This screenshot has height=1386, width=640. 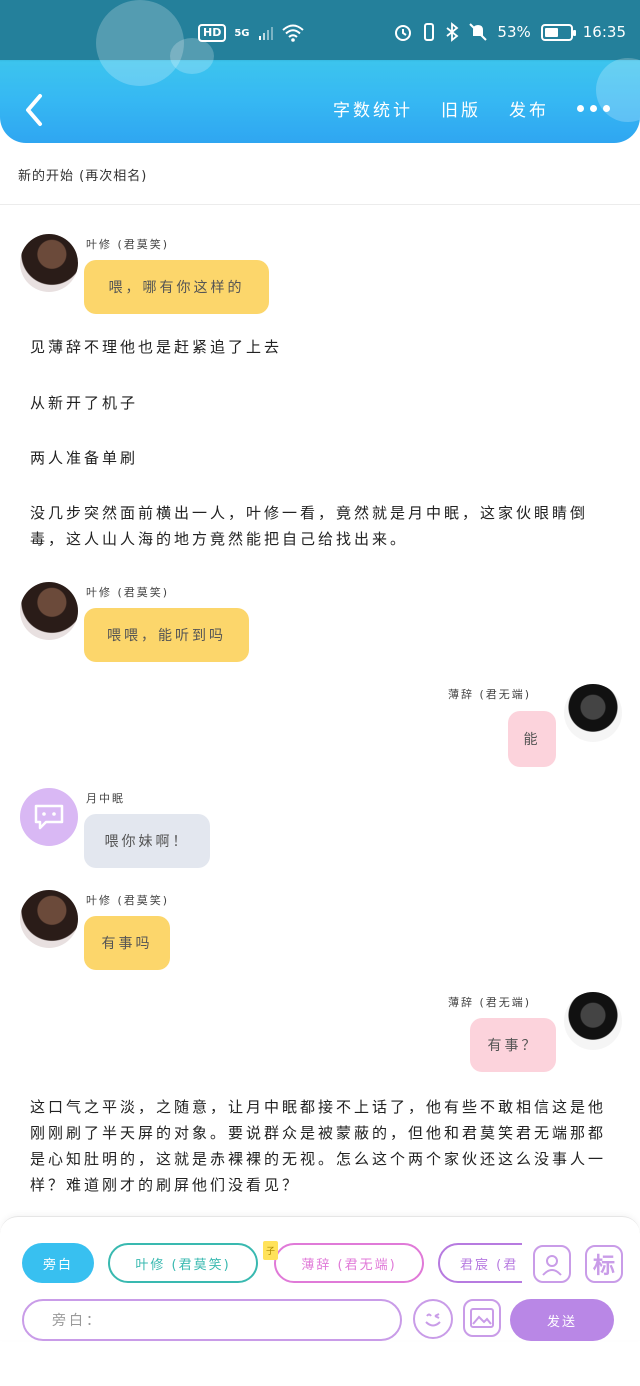 I want to click on wifi-icon, so click(x=292, y=33).